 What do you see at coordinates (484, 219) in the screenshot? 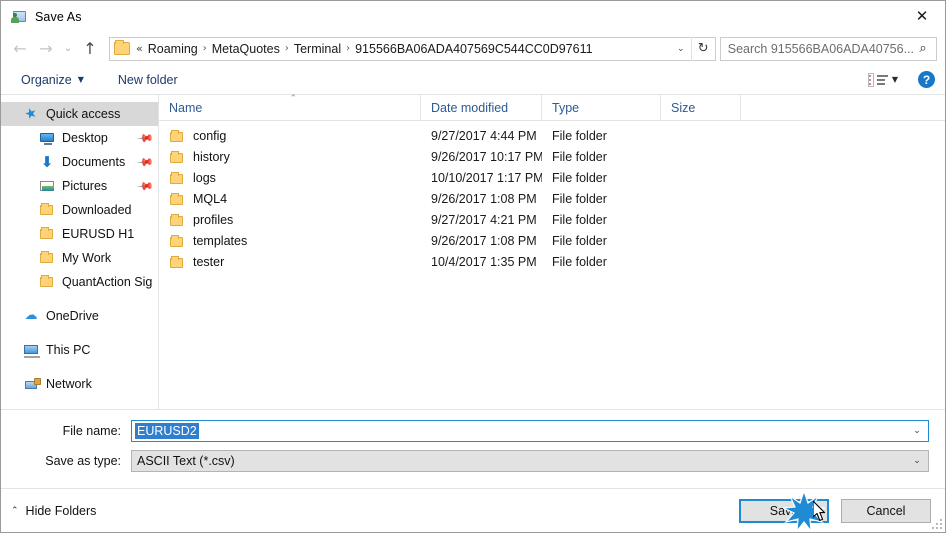
I see `file-date-cell: 9/27/2017 4:21 PM` at bounding box center [484, 219].